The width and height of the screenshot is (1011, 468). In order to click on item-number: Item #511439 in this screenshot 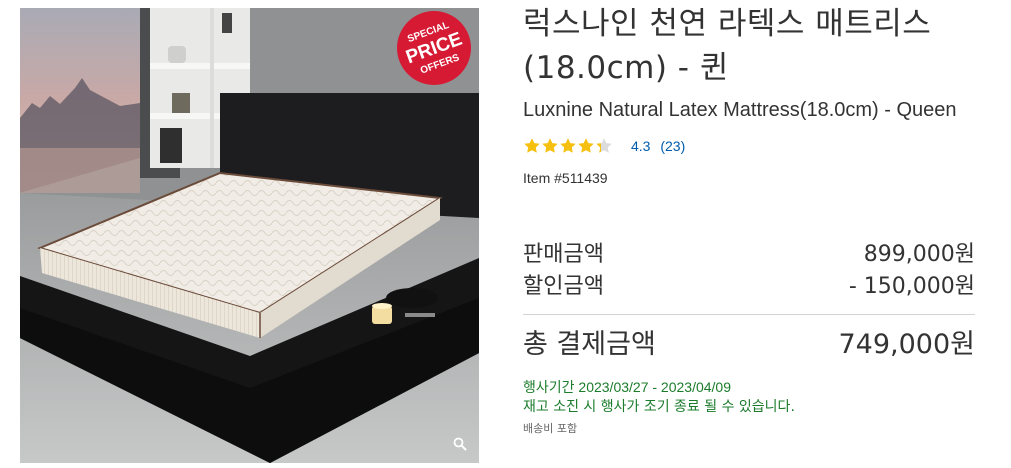, I will do `click(565, 178)`.